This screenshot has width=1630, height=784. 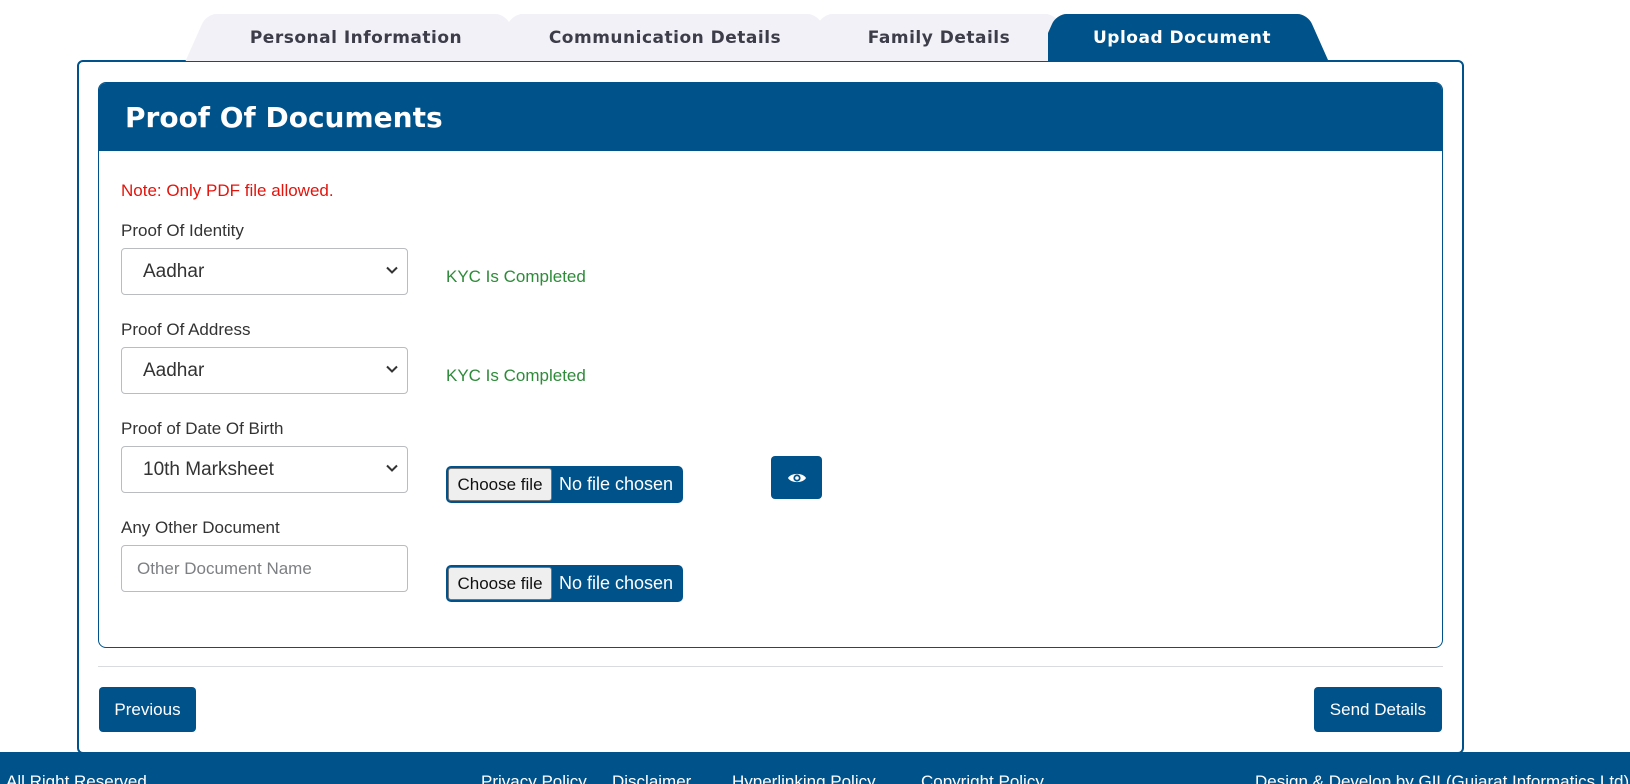 I want to click on tab-upload-document: Upload Document, so click(x=1182, y=37).